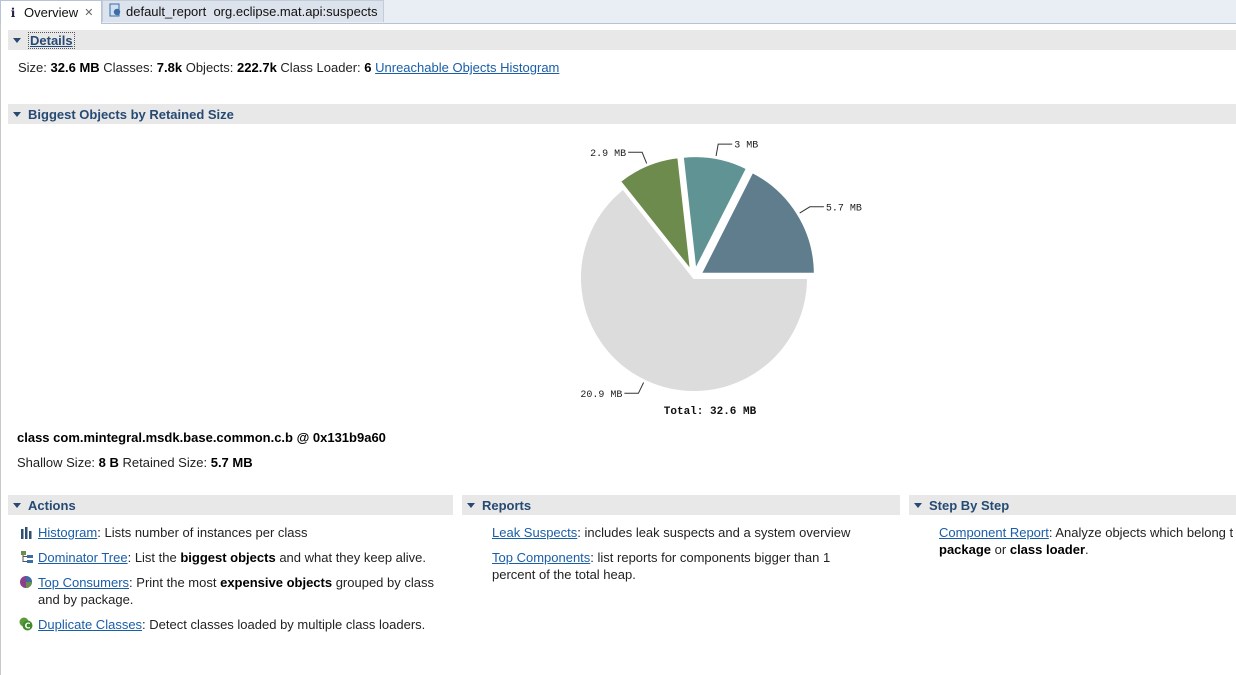 The height and width of the screenshot is (675, 1236). Describe the element at coordinates (83, 557) in the screenshot. I see `dominator-tree-link: Dominator Tree` at that location.